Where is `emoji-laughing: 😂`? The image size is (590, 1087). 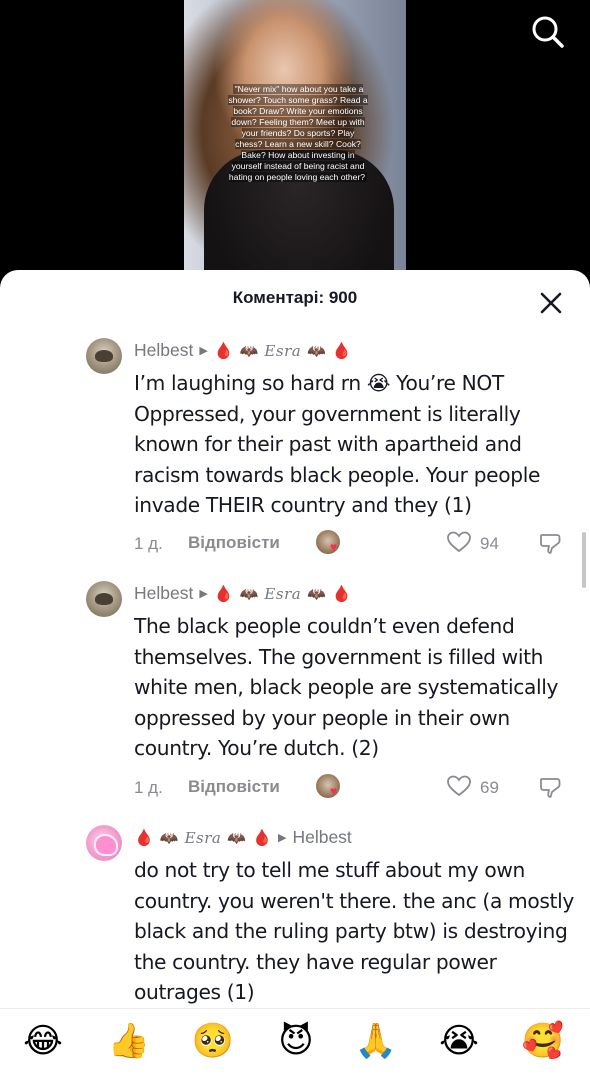 emoji-laughing: 😂 is located at coordinates (43, 1041).